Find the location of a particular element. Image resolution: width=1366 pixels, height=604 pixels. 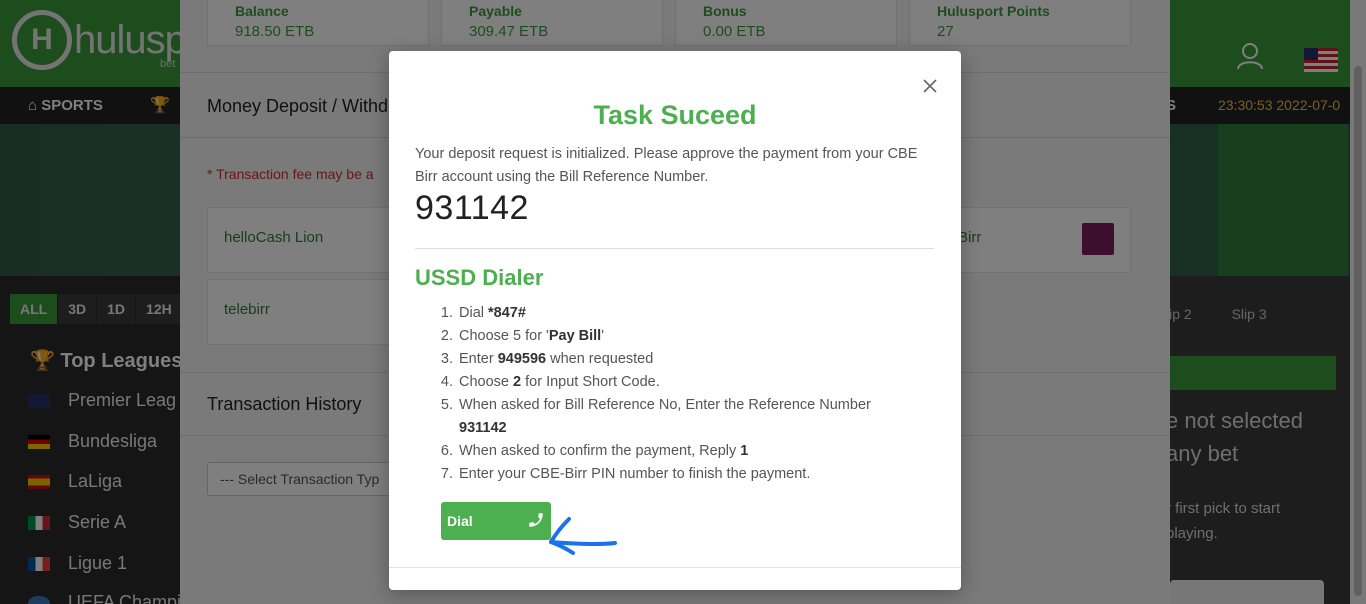

step-number: 1. is located at coordinates (446, 313).